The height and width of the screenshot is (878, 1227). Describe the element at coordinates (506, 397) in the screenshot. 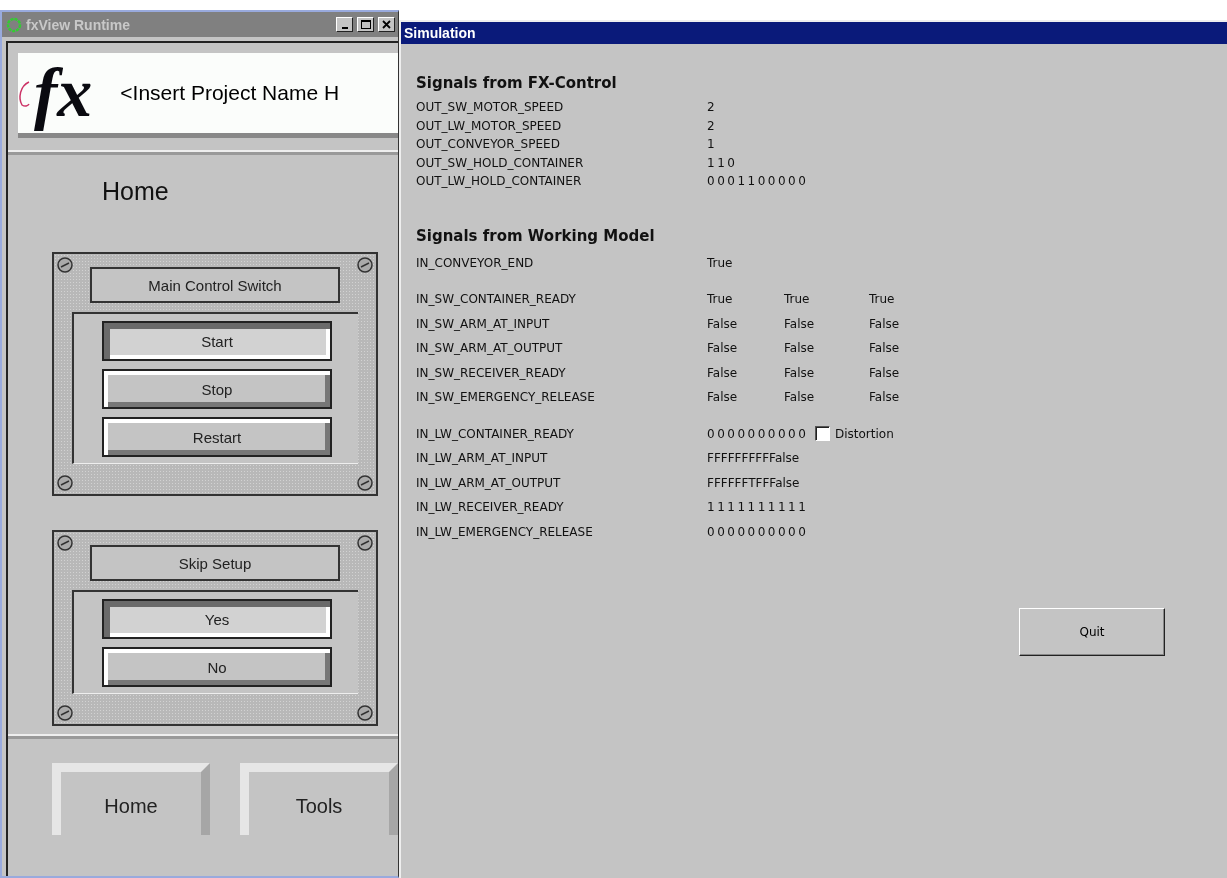

I see `signal-name: IN_SW_EMERGENCY_RELEASE` at that location.